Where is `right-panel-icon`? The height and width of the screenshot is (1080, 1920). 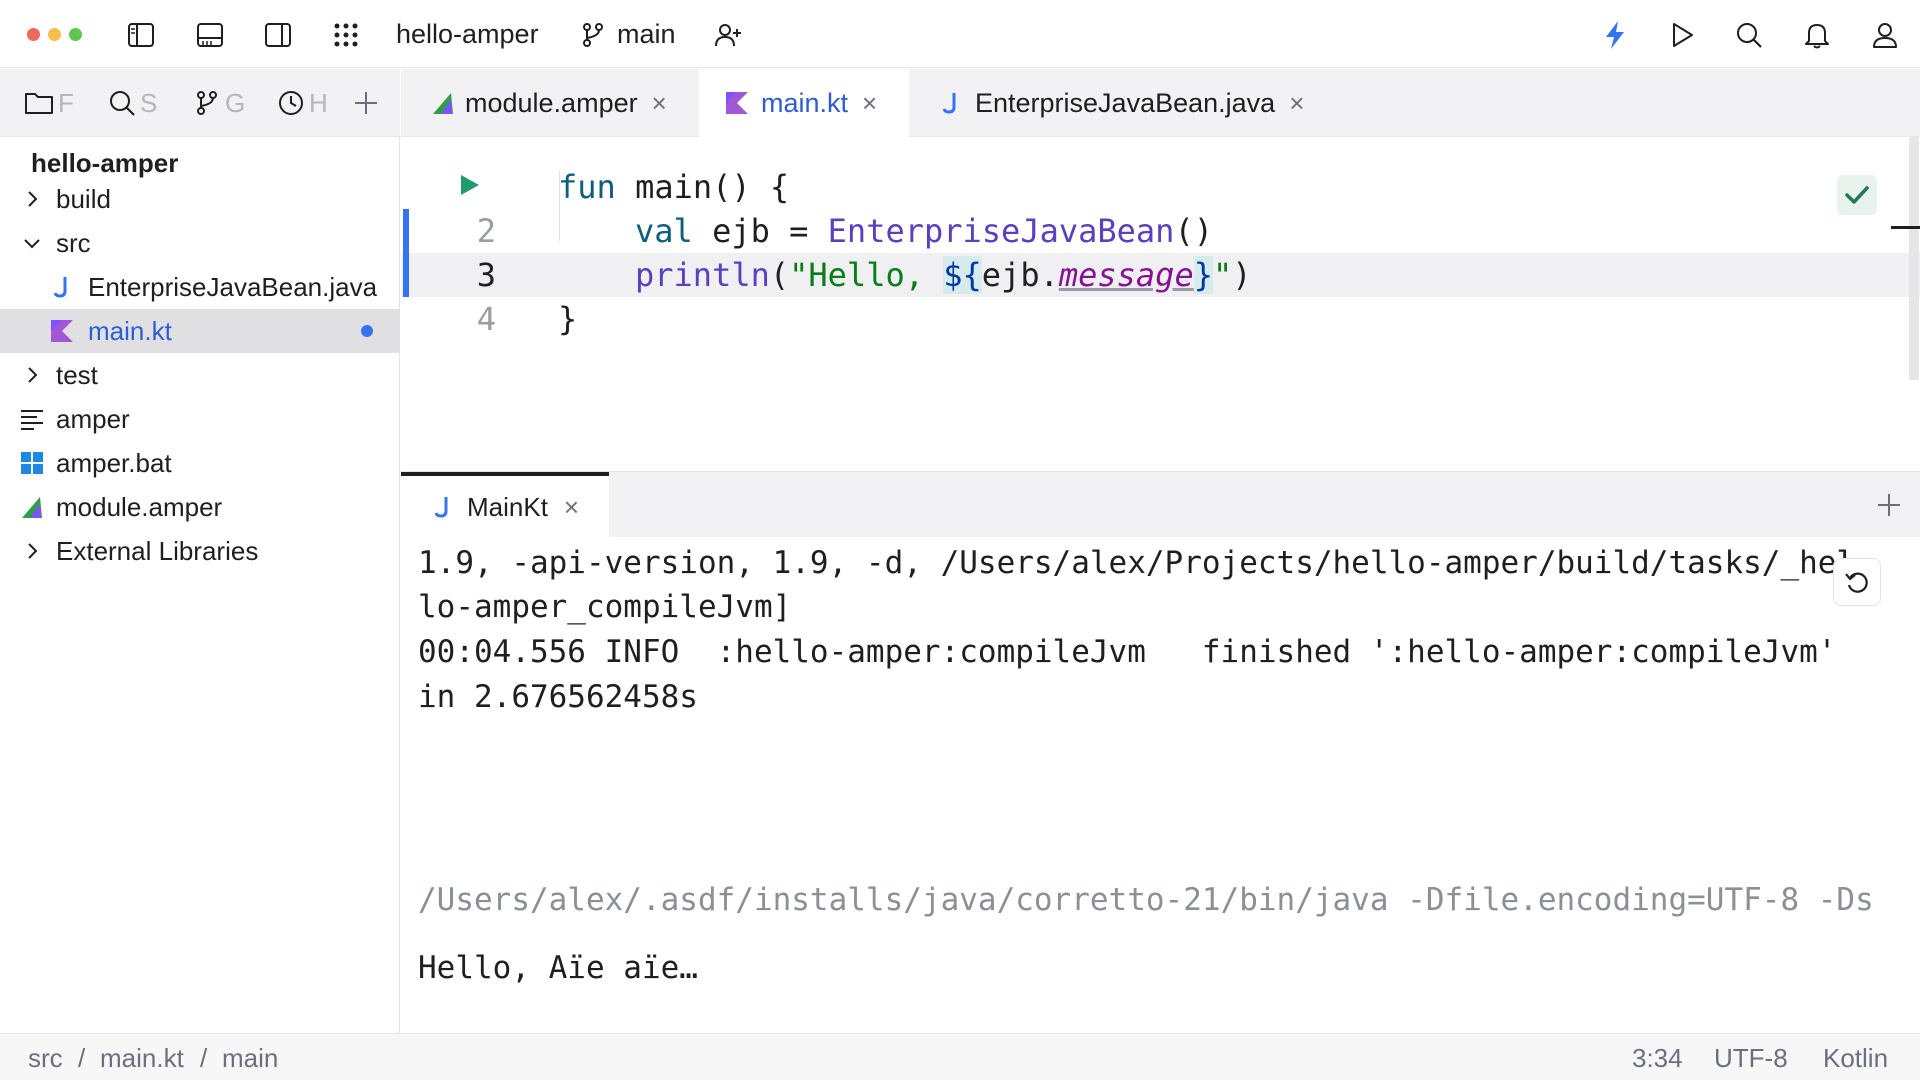 right-panel-icon is located at coordinates (278, 35).